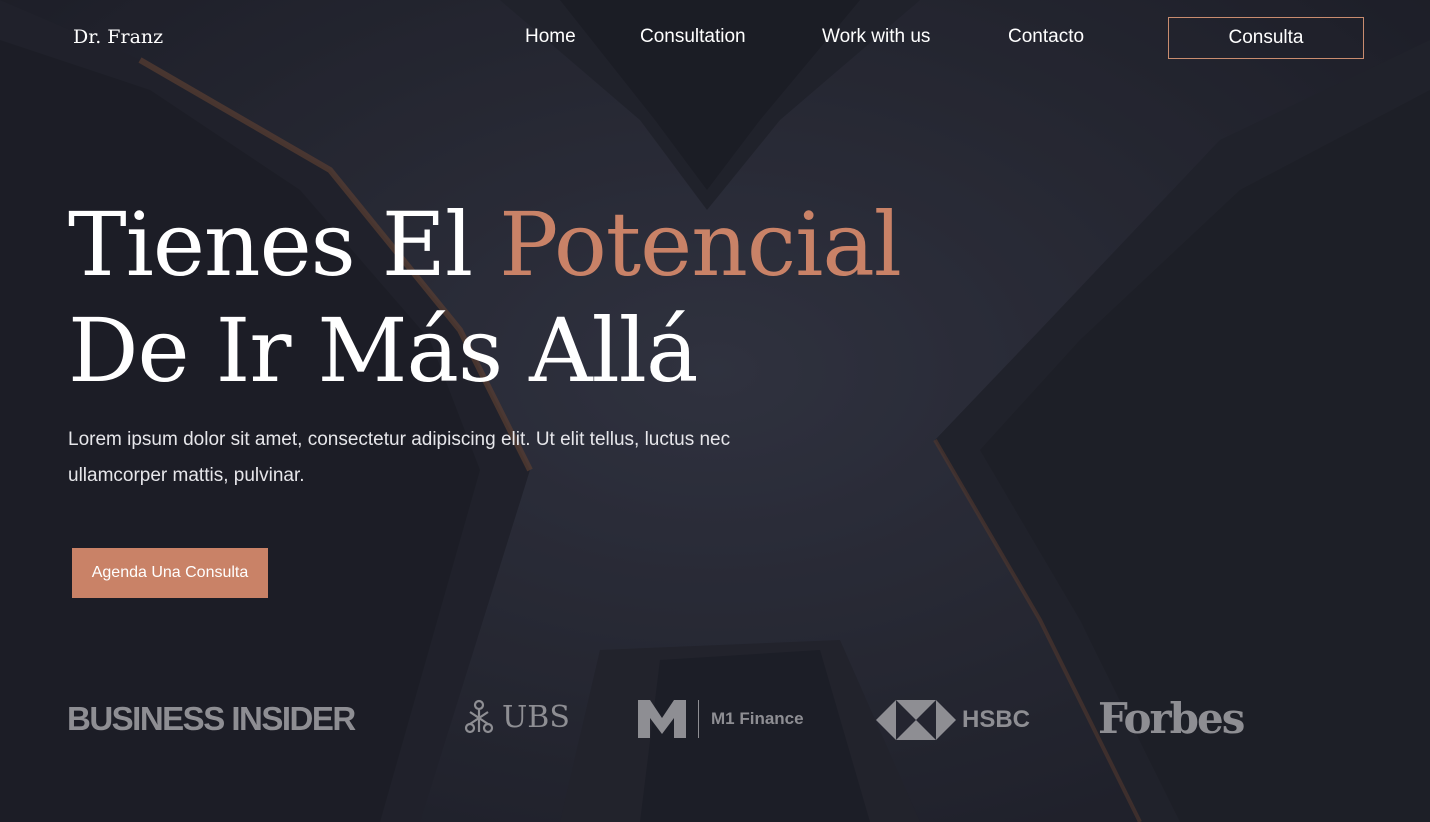 This screenshot has height=822, width=1430. Describe the element at coordinates (698, 719) in the screenshot. I see `m1-divider` at that location.